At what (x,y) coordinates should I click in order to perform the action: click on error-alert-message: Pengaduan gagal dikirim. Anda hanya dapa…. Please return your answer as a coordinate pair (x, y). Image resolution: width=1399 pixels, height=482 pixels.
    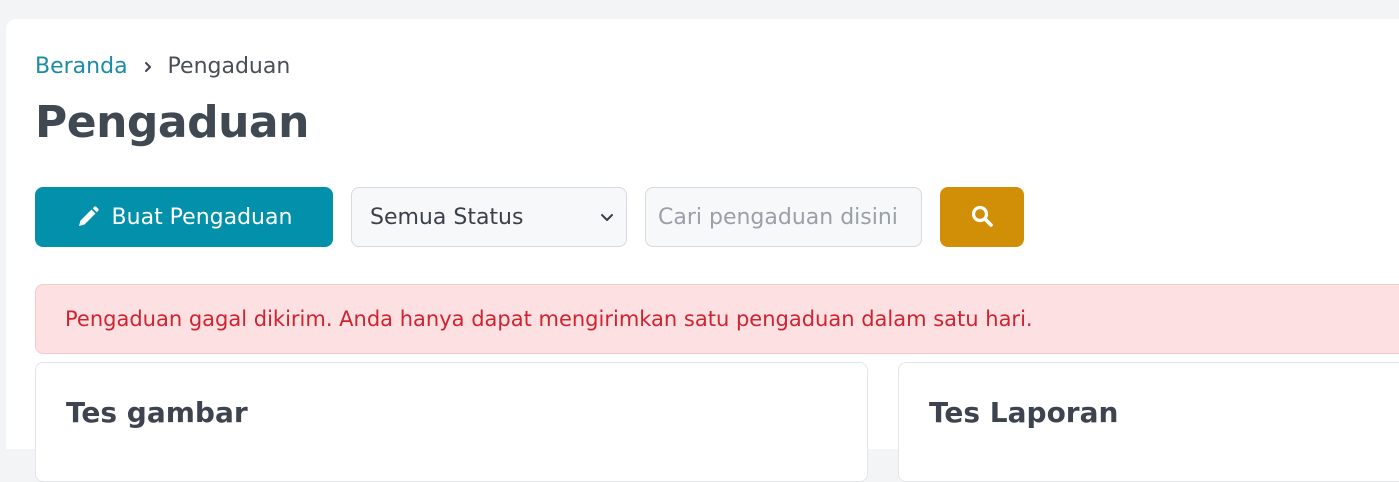
    Looking at the image, I should click on (549, 319).